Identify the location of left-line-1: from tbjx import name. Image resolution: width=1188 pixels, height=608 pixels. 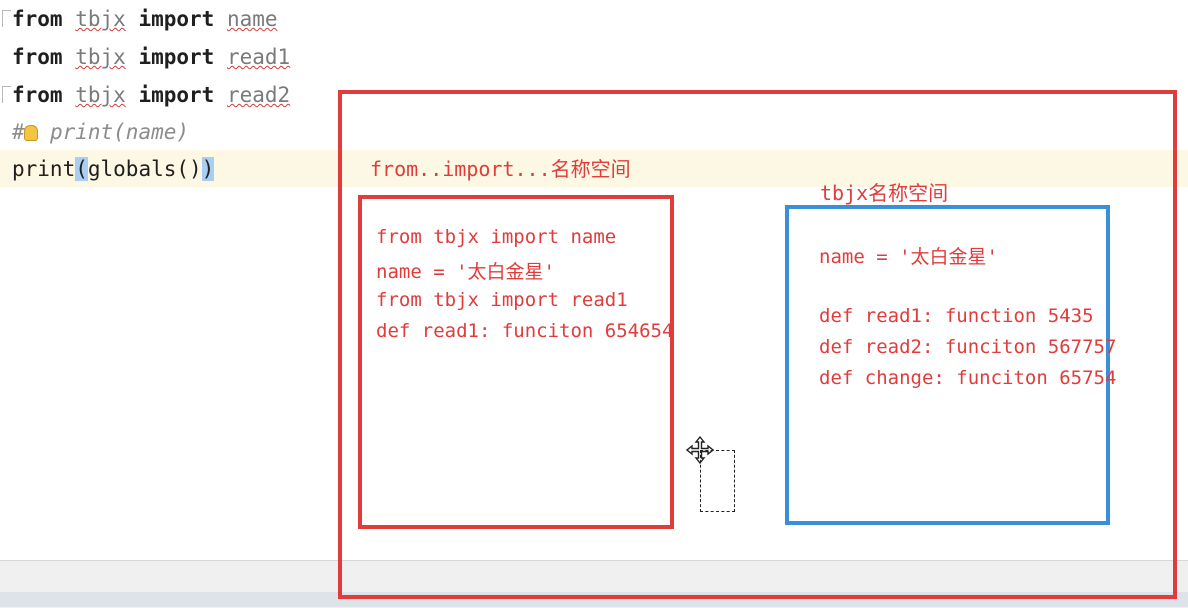
(496, 237).